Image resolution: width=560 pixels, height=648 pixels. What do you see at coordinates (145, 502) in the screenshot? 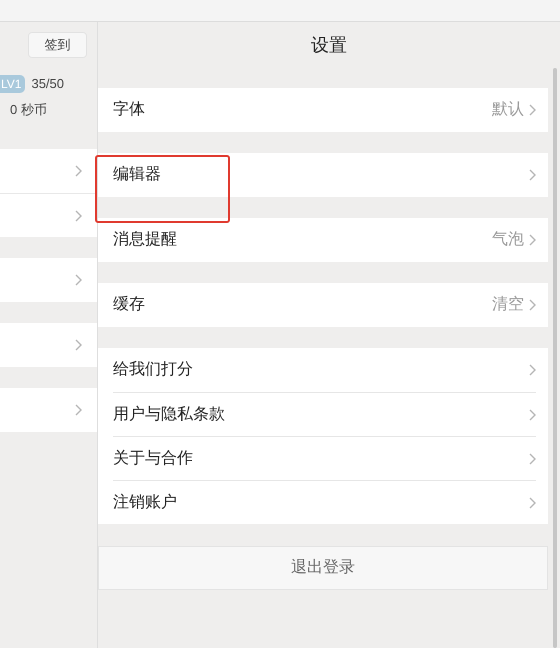
I see `item-label: 注销账户` at bounding box center [145, 502].